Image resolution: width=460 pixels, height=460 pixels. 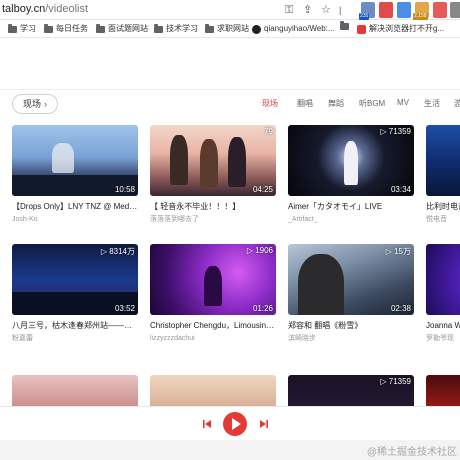 What do you see at coordinates (372, 103) in the screenshot?
I see `tab-bgm: 听BGM` at bounding box center [372, 103].